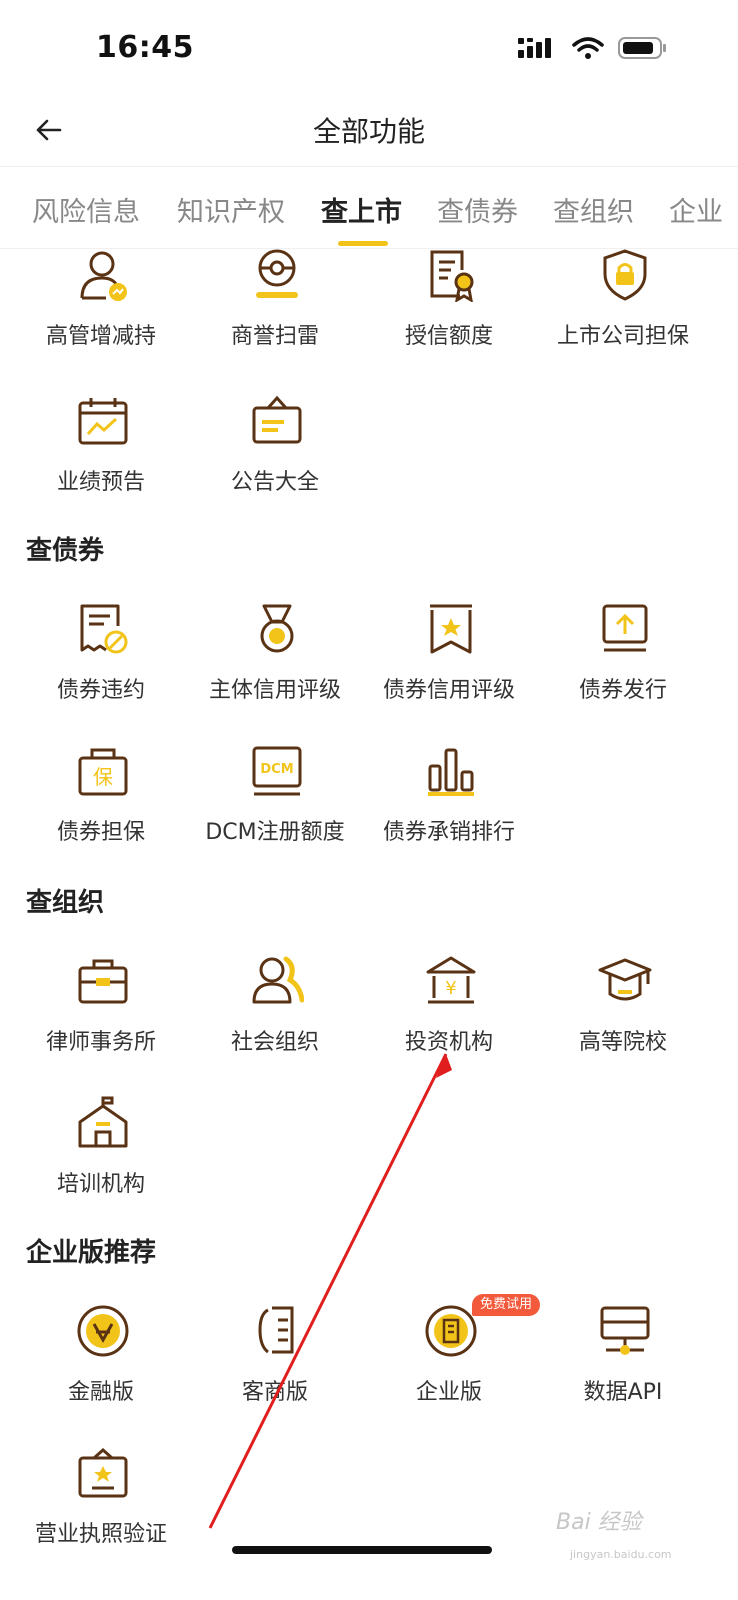 This screenshot has height=1600, width=738. I want to click on page-title: 全部功能, so click(368, 131).